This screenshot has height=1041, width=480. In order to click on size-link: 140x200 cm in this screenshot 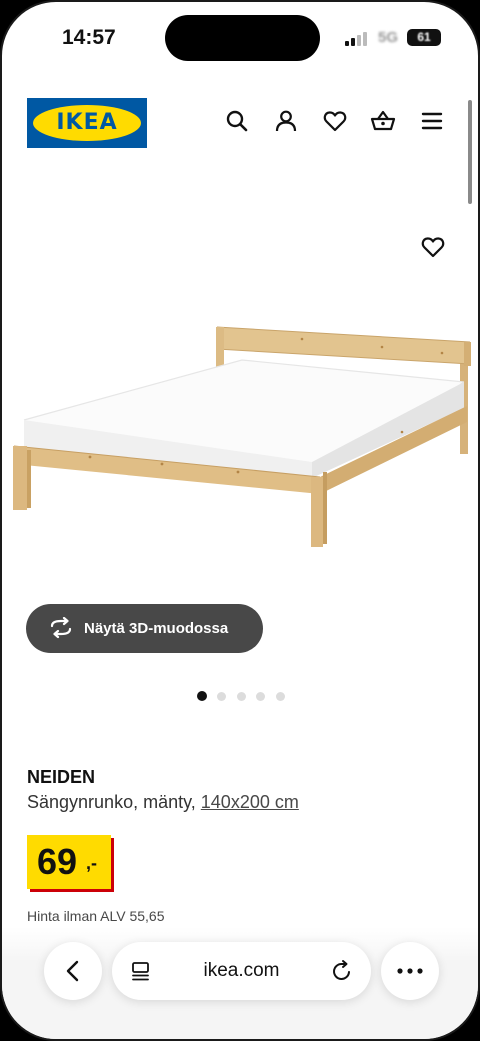, I will do `click(250, 802)`.